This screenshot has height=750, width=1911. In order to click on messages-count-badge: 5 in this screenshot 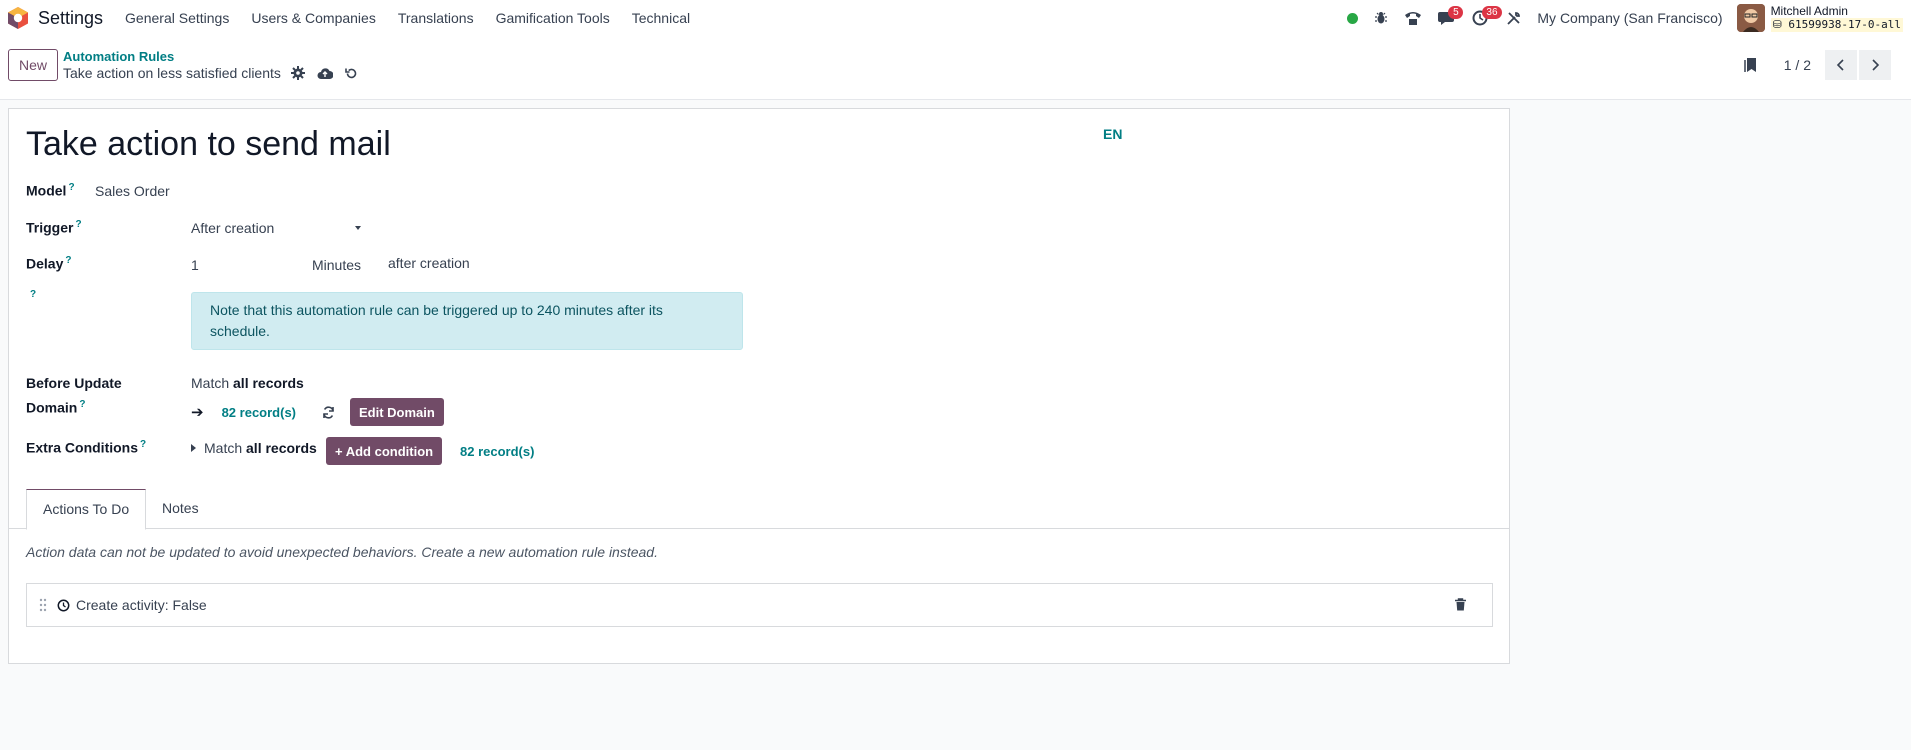, I will do `click(1456, 12)`.